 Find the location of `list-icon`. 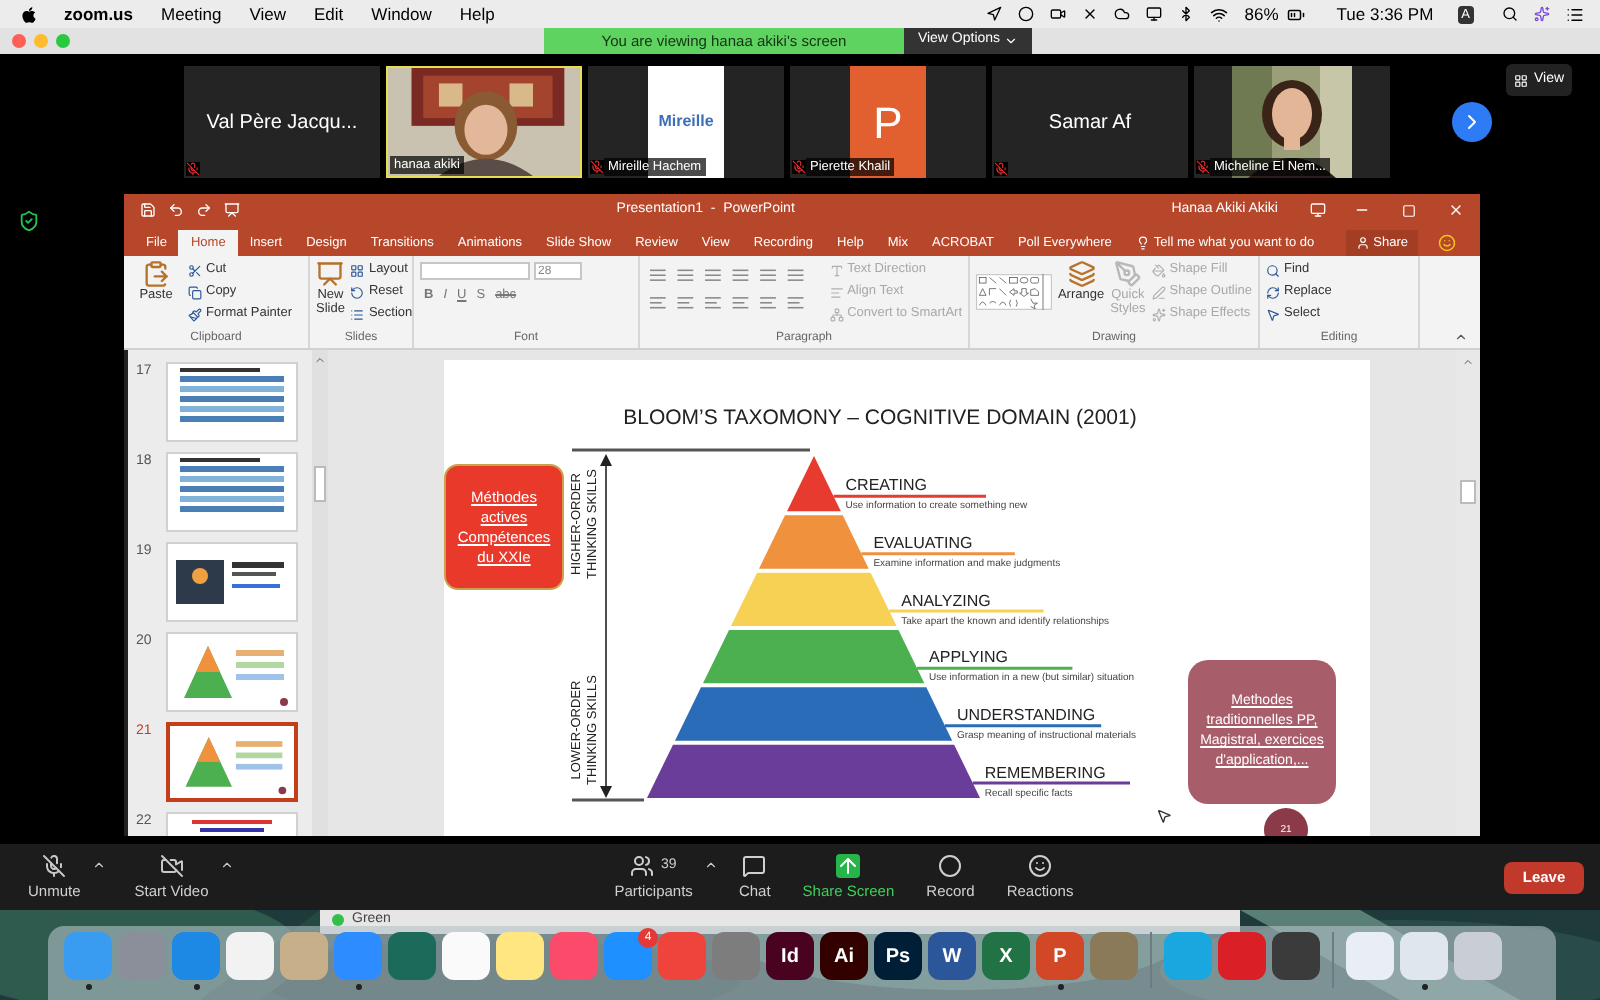

list-icon is located at coordinates (357, 314).